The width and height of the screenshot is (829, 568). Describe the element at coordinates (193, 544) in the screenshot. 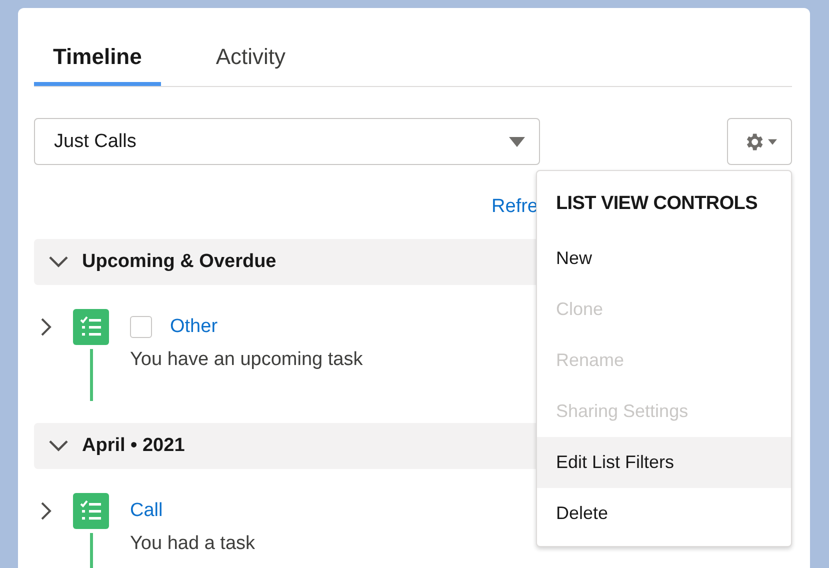

I see `task-description: You had a task` at that location.